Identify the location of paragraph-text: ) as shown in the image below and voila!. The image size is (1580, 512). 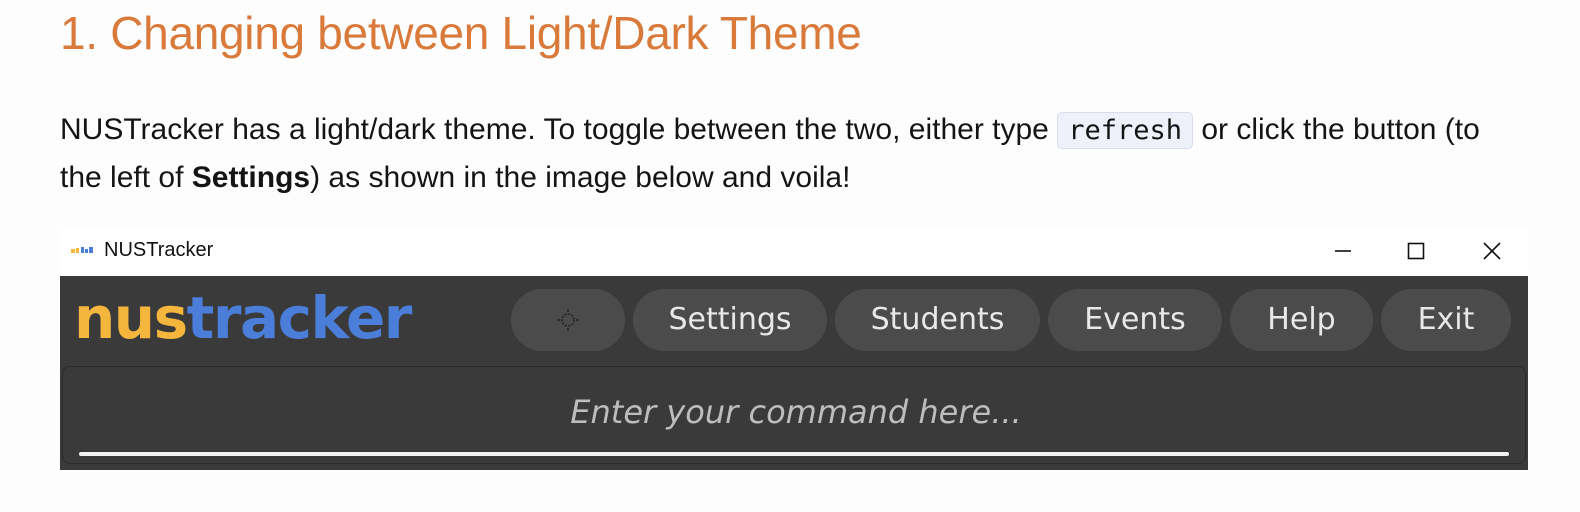
(580, 177).